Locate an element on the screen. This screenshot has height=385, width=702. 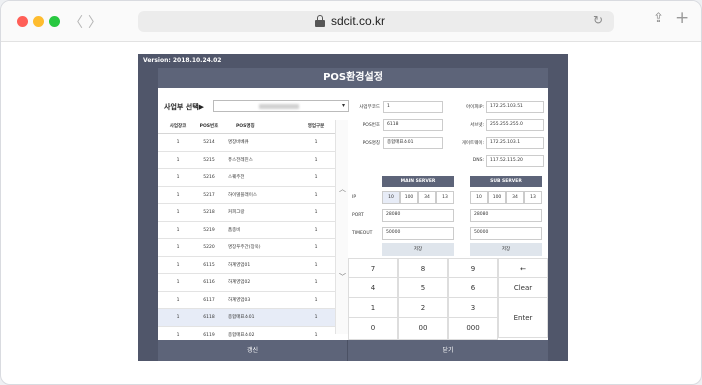
table-row: 1 5217 하이델플래이스 1 is located at coordinates (246, 195).